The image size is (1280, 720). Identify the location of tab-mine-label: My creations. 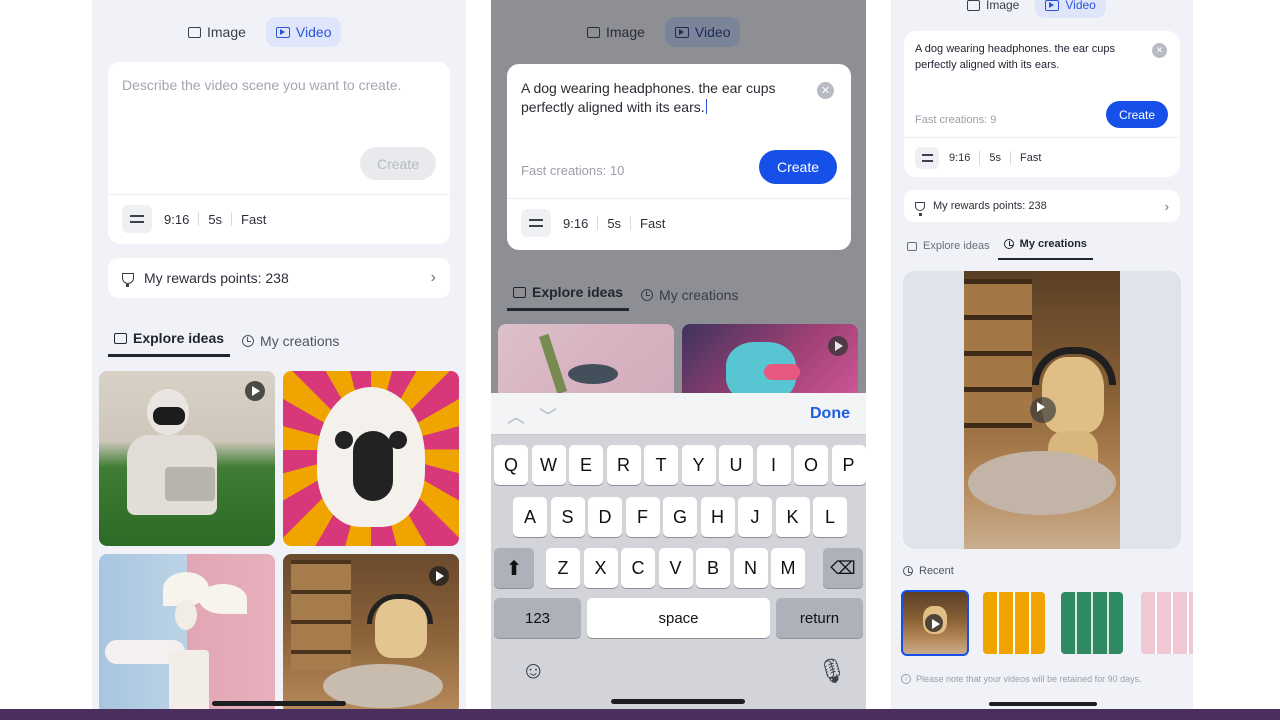
(1053, 244).